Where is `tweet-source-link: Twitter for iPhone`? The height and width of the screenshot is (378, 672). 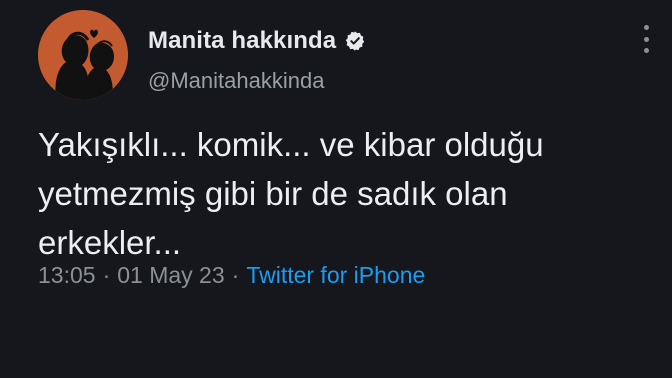 tweet-source-link: Twitter for iPhone is located at coordinates (335, 275).